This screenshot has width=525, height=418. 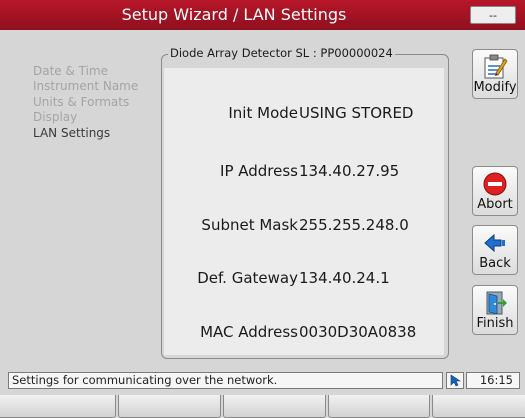 What do you see at coordinates (349, 171) in the screenshot?
I see `ip-address-value: 134.40.27.95` at bounding box center [349, 171].